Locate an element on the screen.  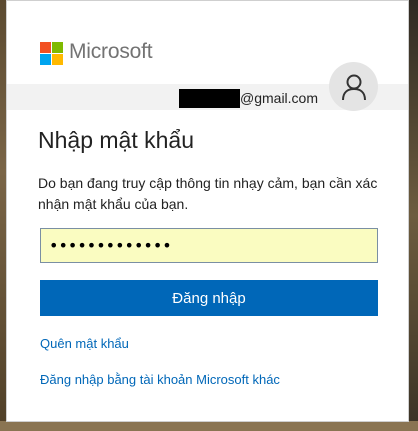
brand-name: Microsoft is located at coordinates (111, 51).